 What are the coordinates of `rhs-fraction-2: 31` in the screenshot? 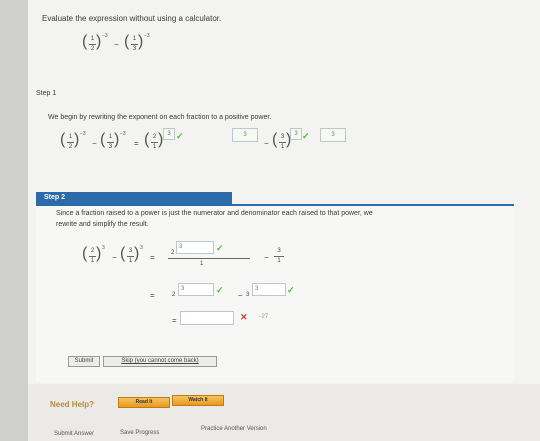 It's located at (279, 256).